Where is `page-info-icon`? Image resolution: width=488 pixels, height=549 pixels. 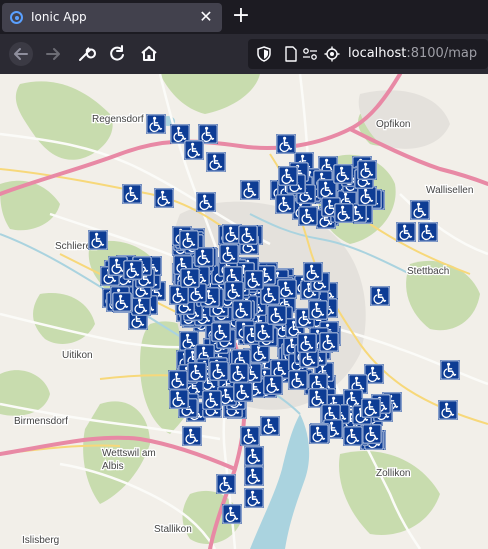 page-info-icon is located at coordinates (291, 54).